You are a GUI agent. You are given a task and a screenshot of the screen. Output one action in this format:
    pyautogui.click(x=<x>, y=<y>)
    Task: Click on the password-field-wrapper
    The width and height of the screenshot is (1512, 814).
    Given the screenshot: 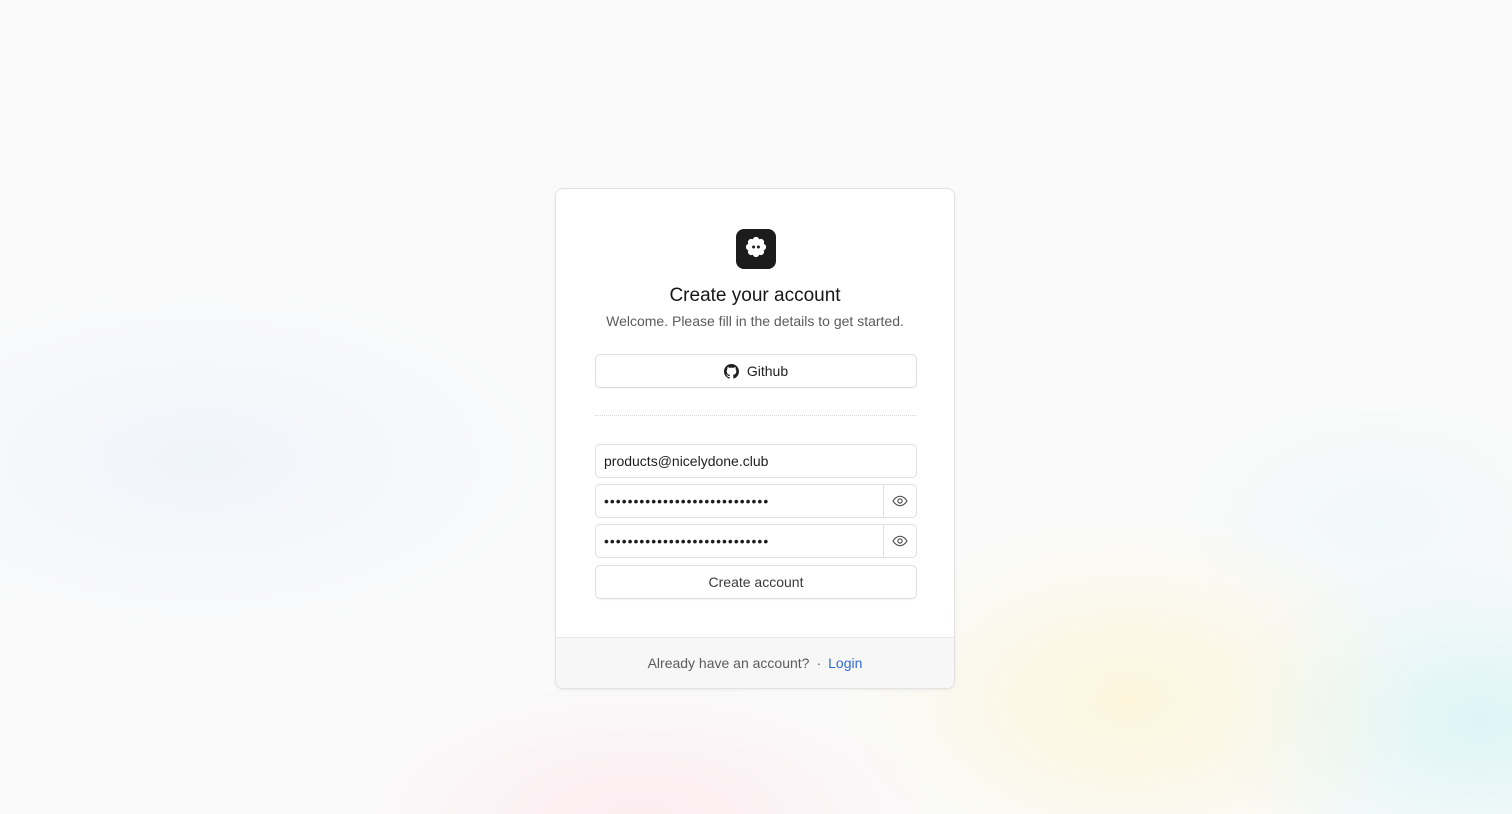 What is the action you would take?
    pyautogui.click(x=756, y=501)
    